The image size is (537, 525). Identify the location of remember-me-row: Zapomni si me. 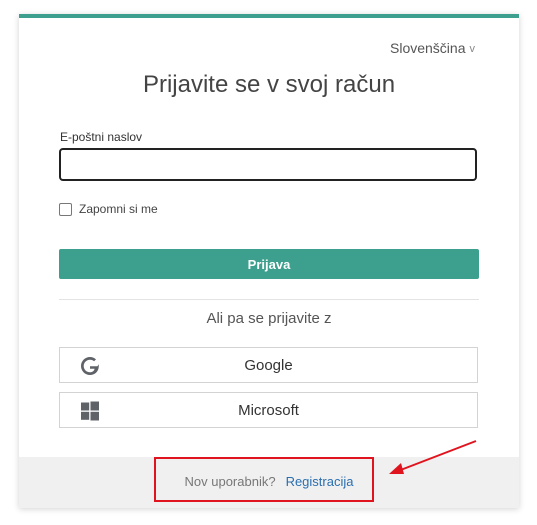
(108, 209).